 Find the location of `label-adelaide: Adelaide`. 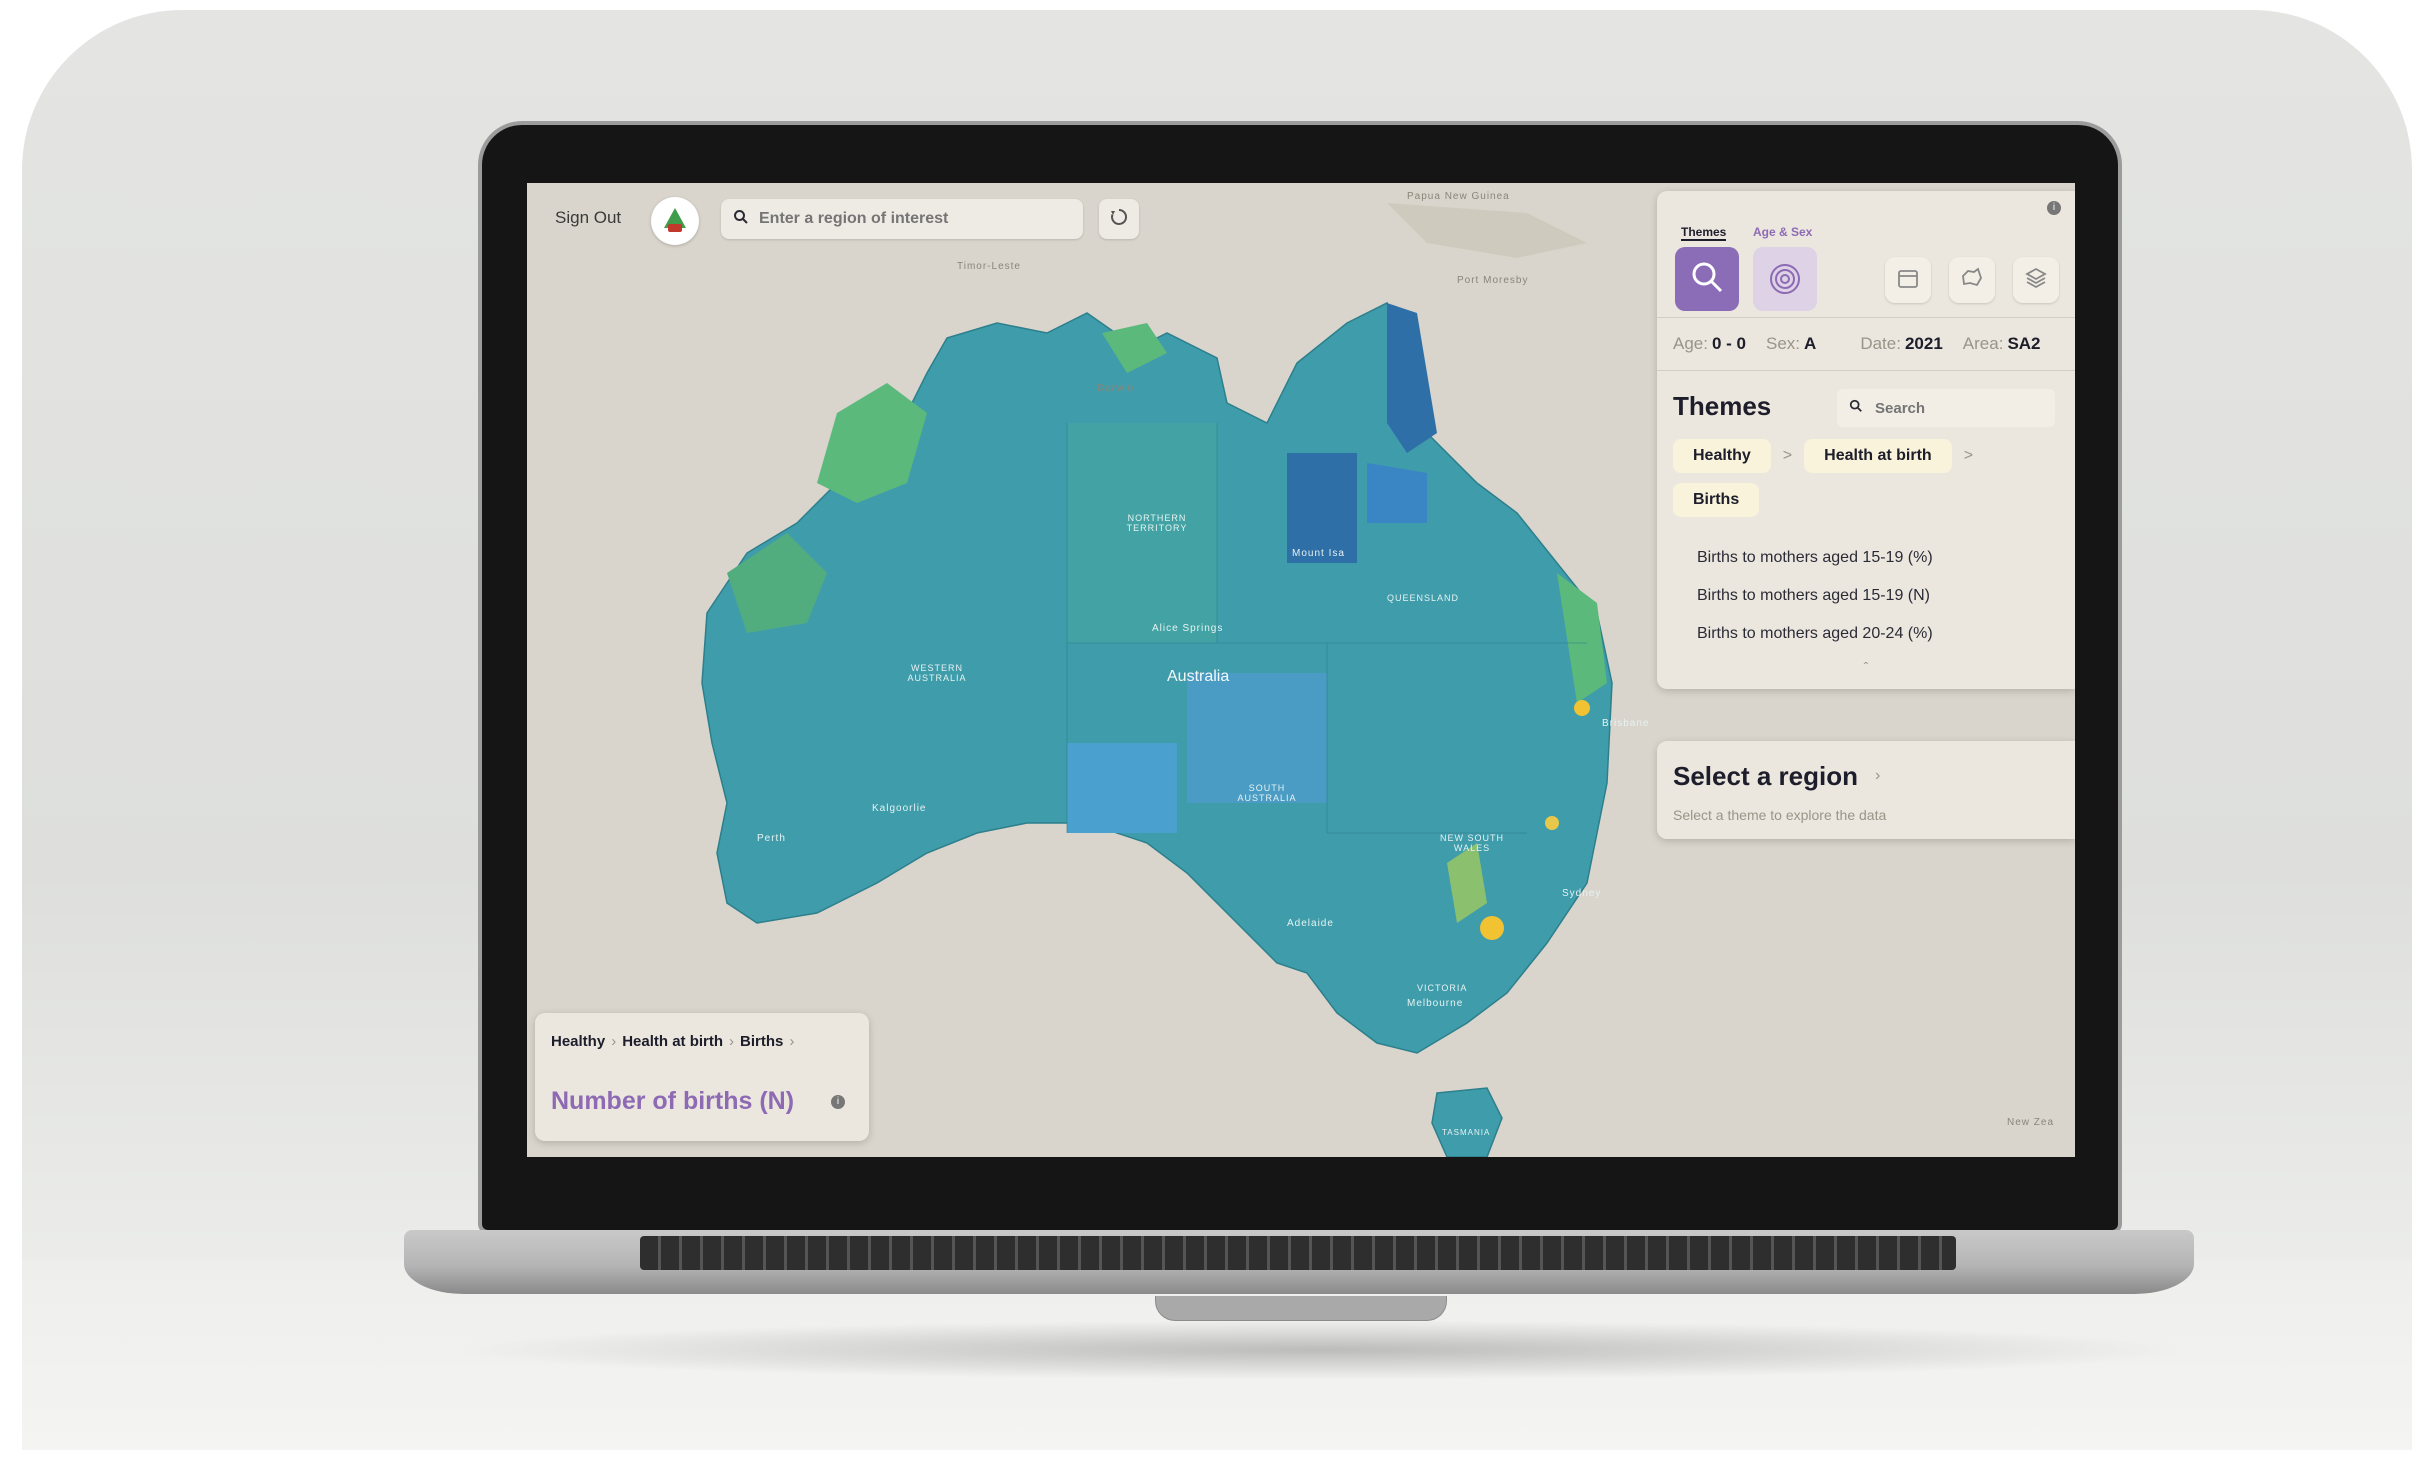

label-adelaide: Adelaide is located at coordinates (1310, 923).